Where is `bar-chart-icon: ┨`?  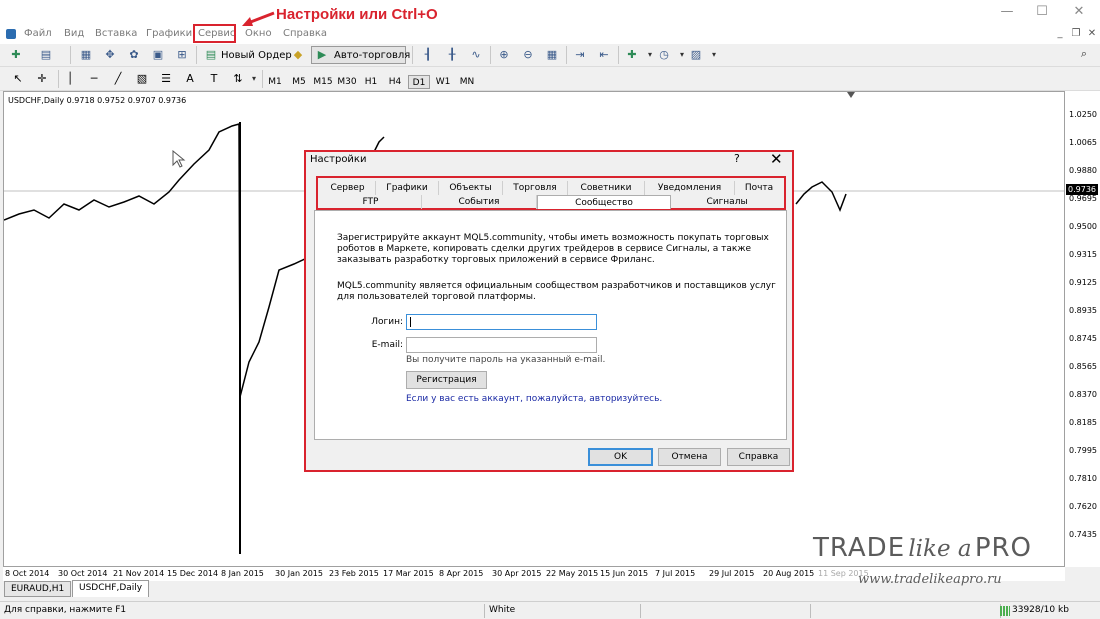
bar-chart-icon: ┨ is located at coordinates (428, 55).